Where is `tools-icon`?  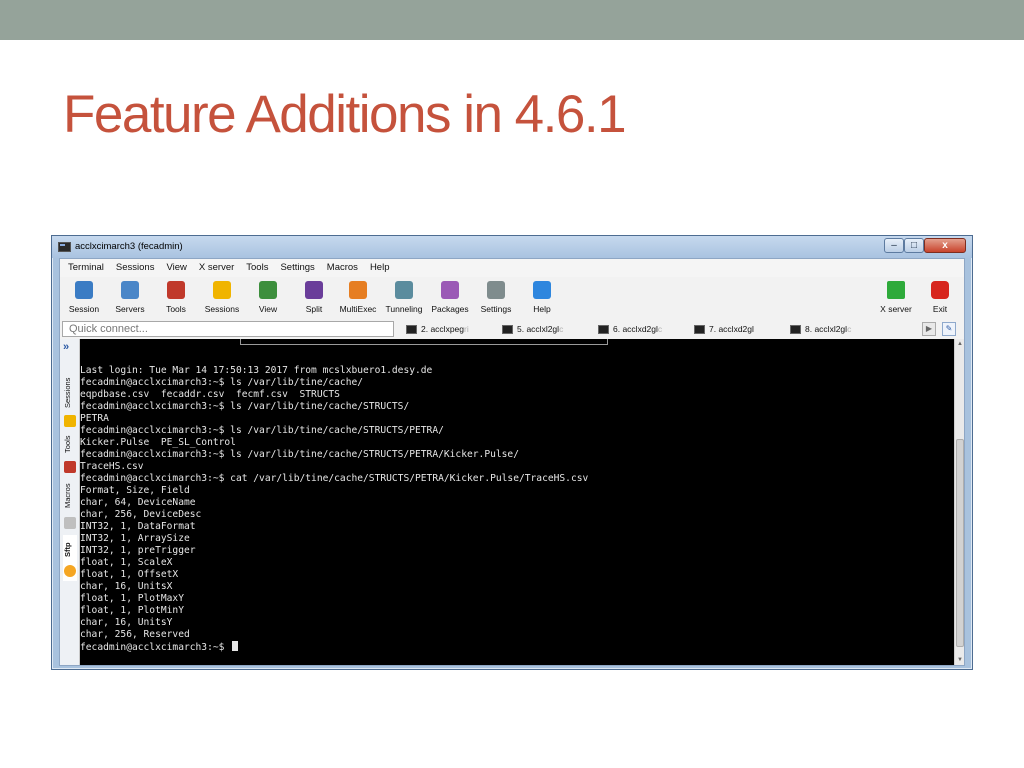
tools-icon is located at coordinates (70, 467).